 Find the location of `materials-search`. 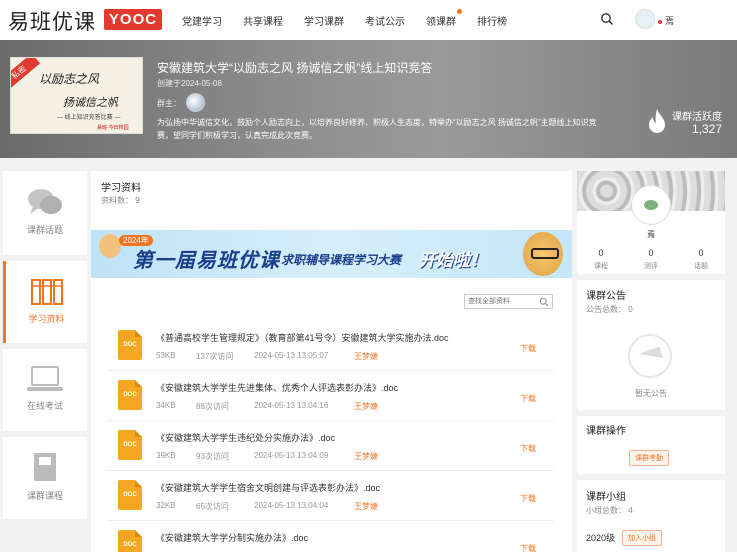

materials-search is located at coordinates (508, 301).